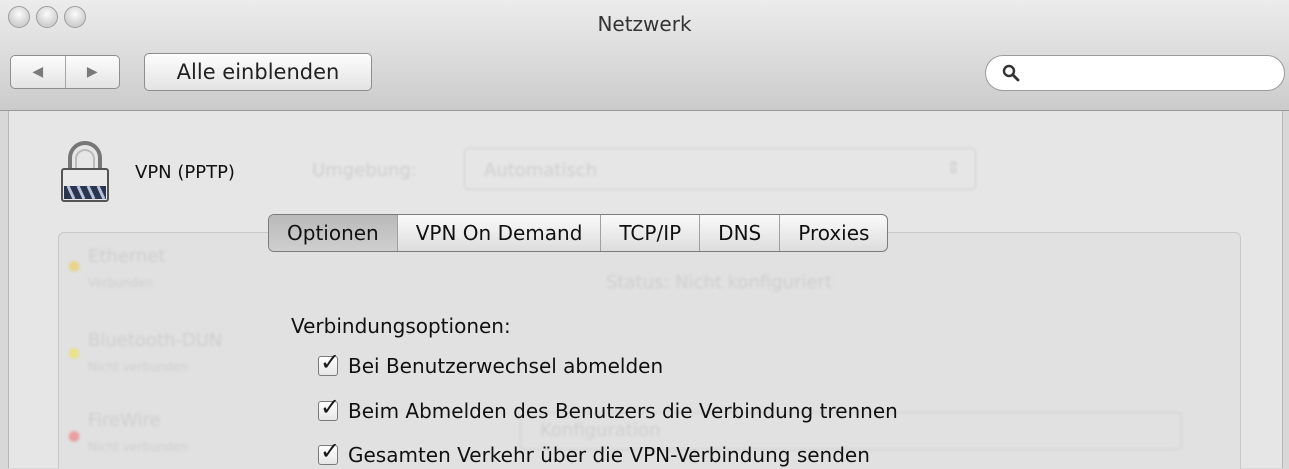 This screenshot has height=469, width=1289. I want to click on back-button: ◀, so click(38, 72).